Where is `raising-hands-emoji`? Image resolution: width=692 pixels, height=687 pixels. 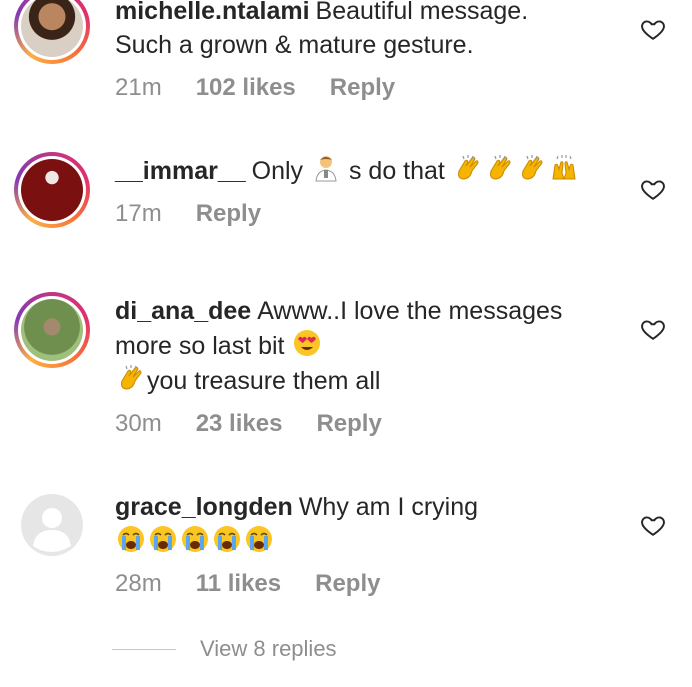
raising-hands-emoji is located at coordinates (564, 168).